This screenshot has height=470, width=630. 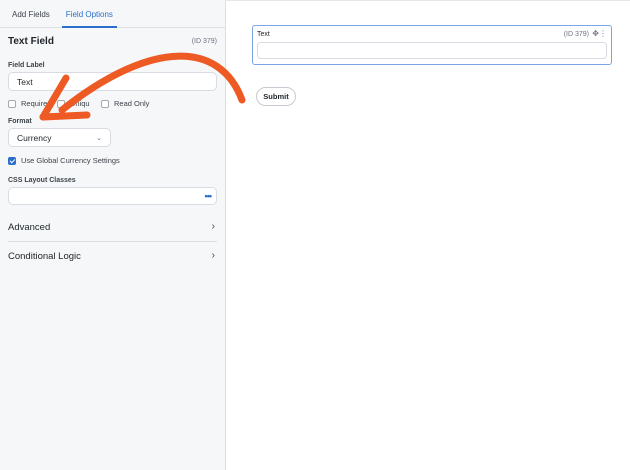 I want to click on required-checkbox-row: Required, so click(x=29, y=103).